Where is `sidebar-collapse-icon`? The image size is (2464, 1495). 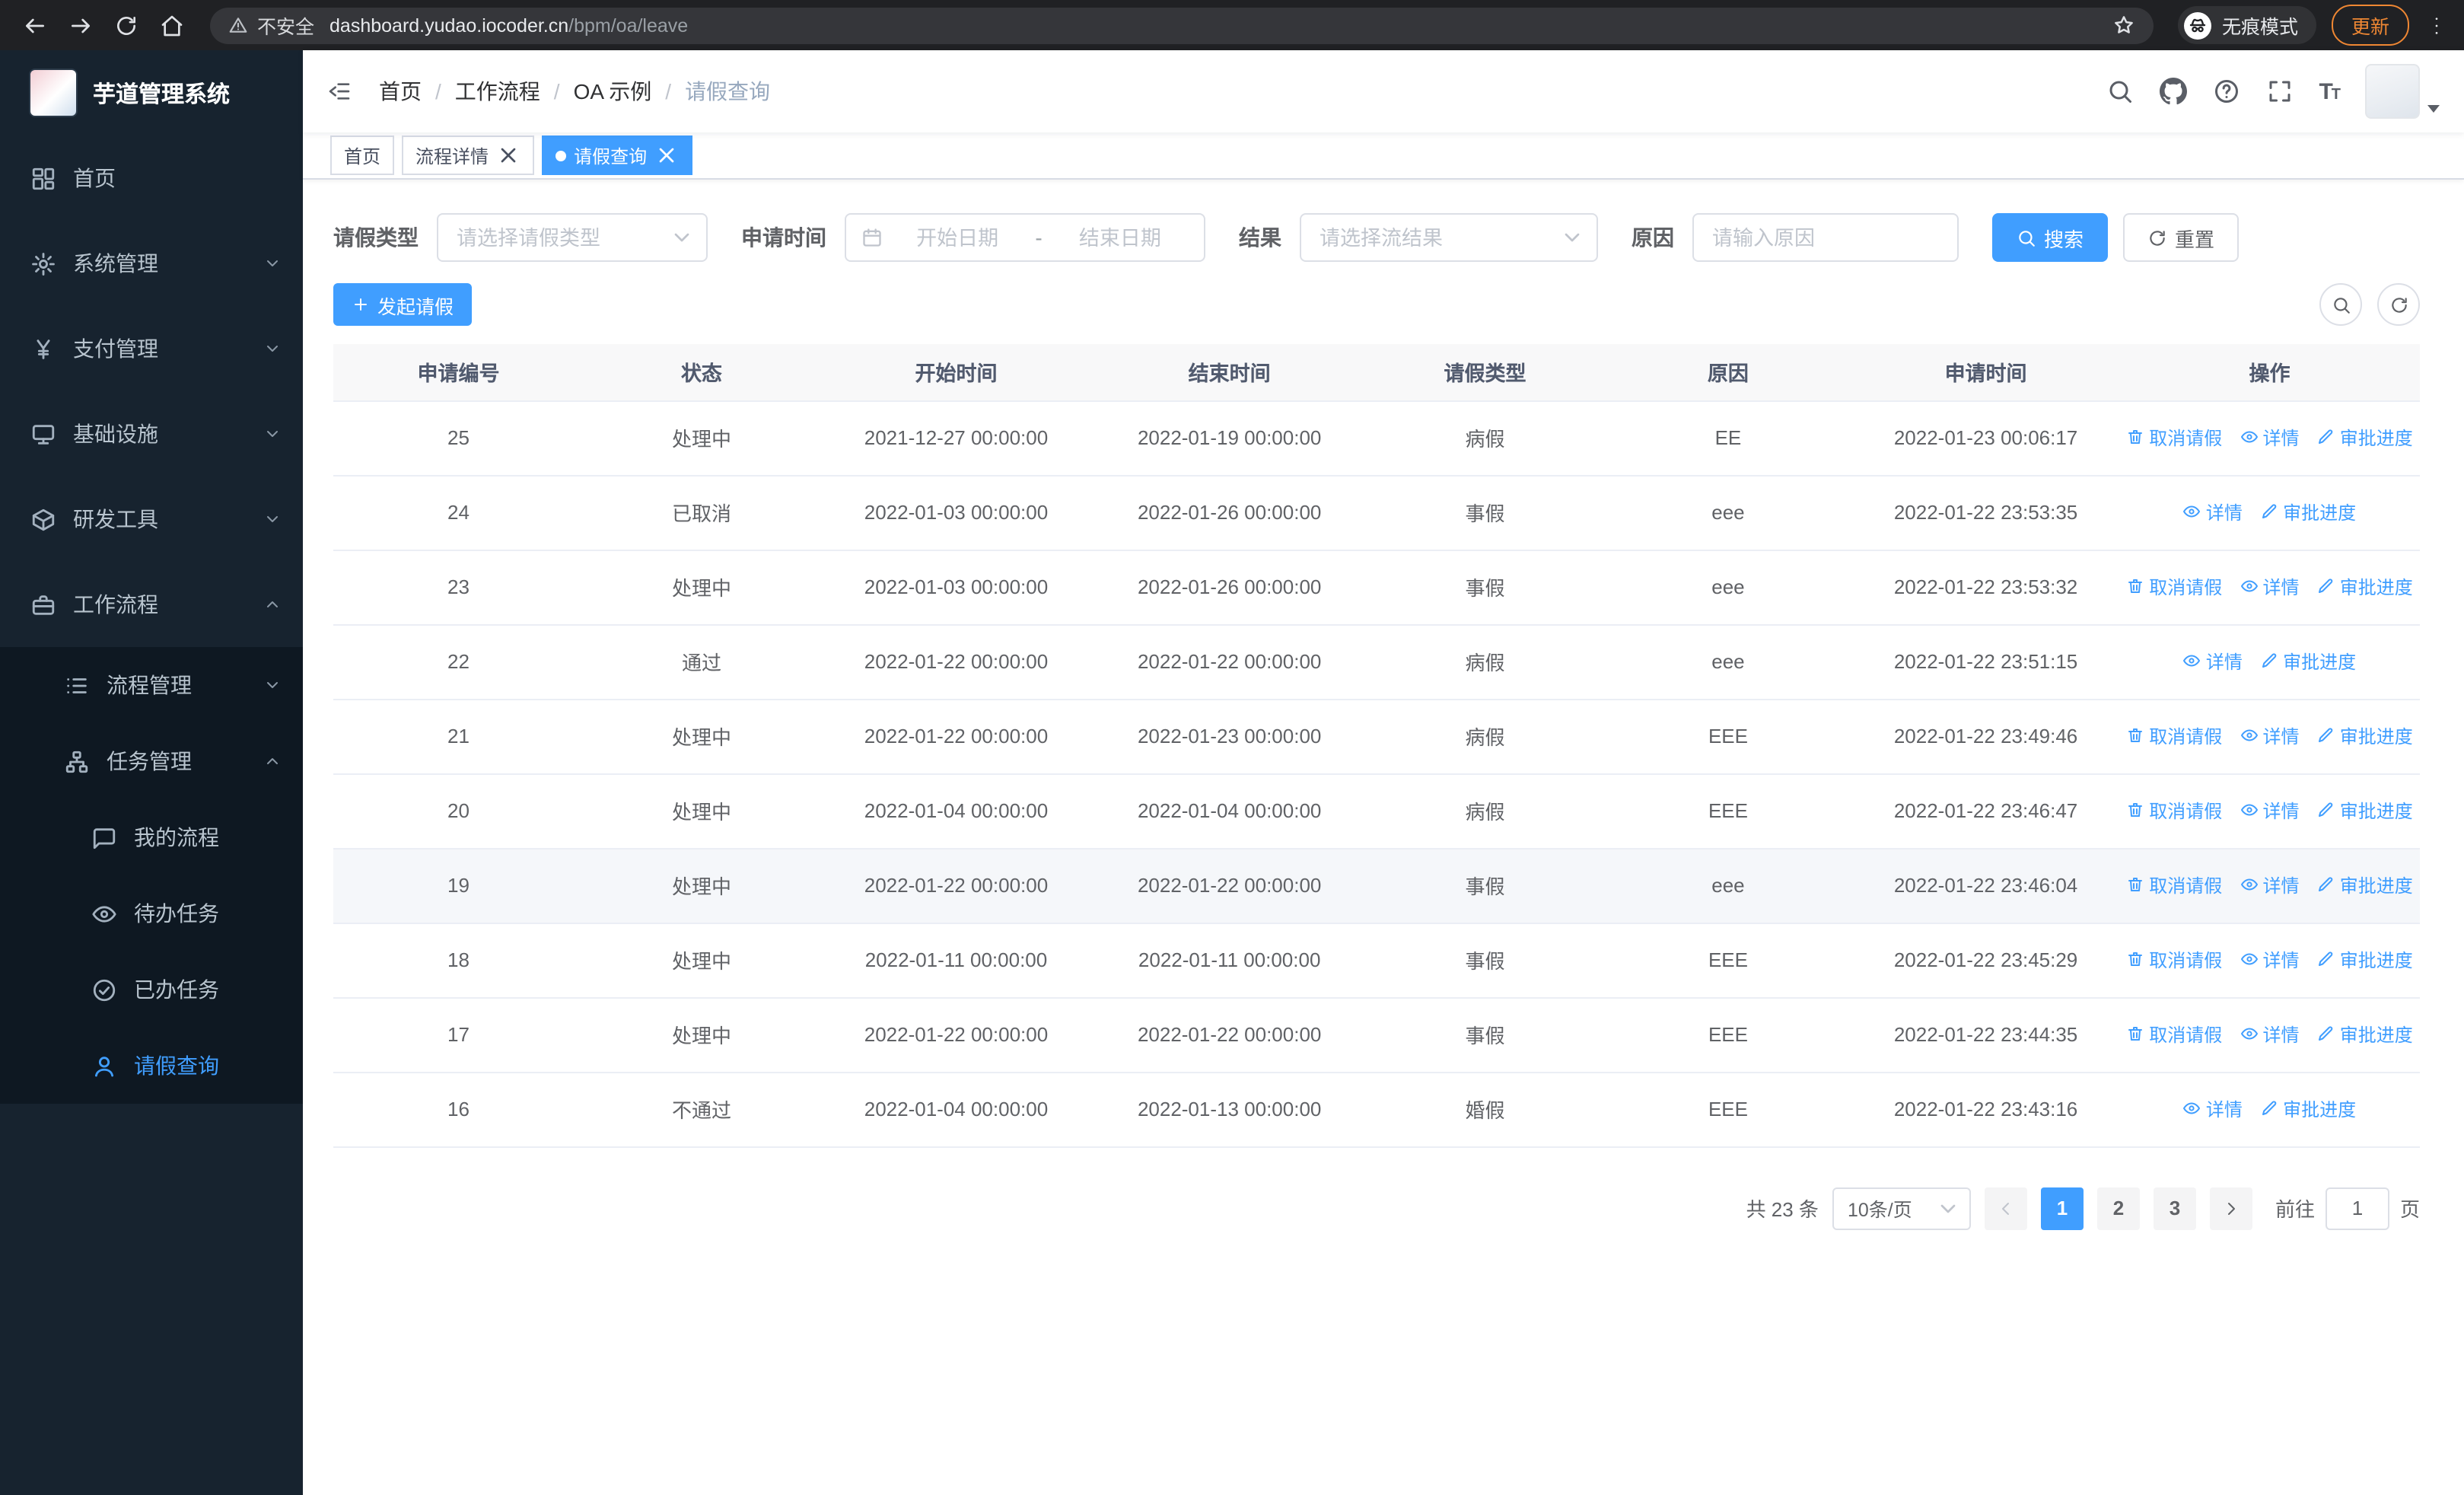 sidebar-collapse-icon is located at coordinates (339, 92).